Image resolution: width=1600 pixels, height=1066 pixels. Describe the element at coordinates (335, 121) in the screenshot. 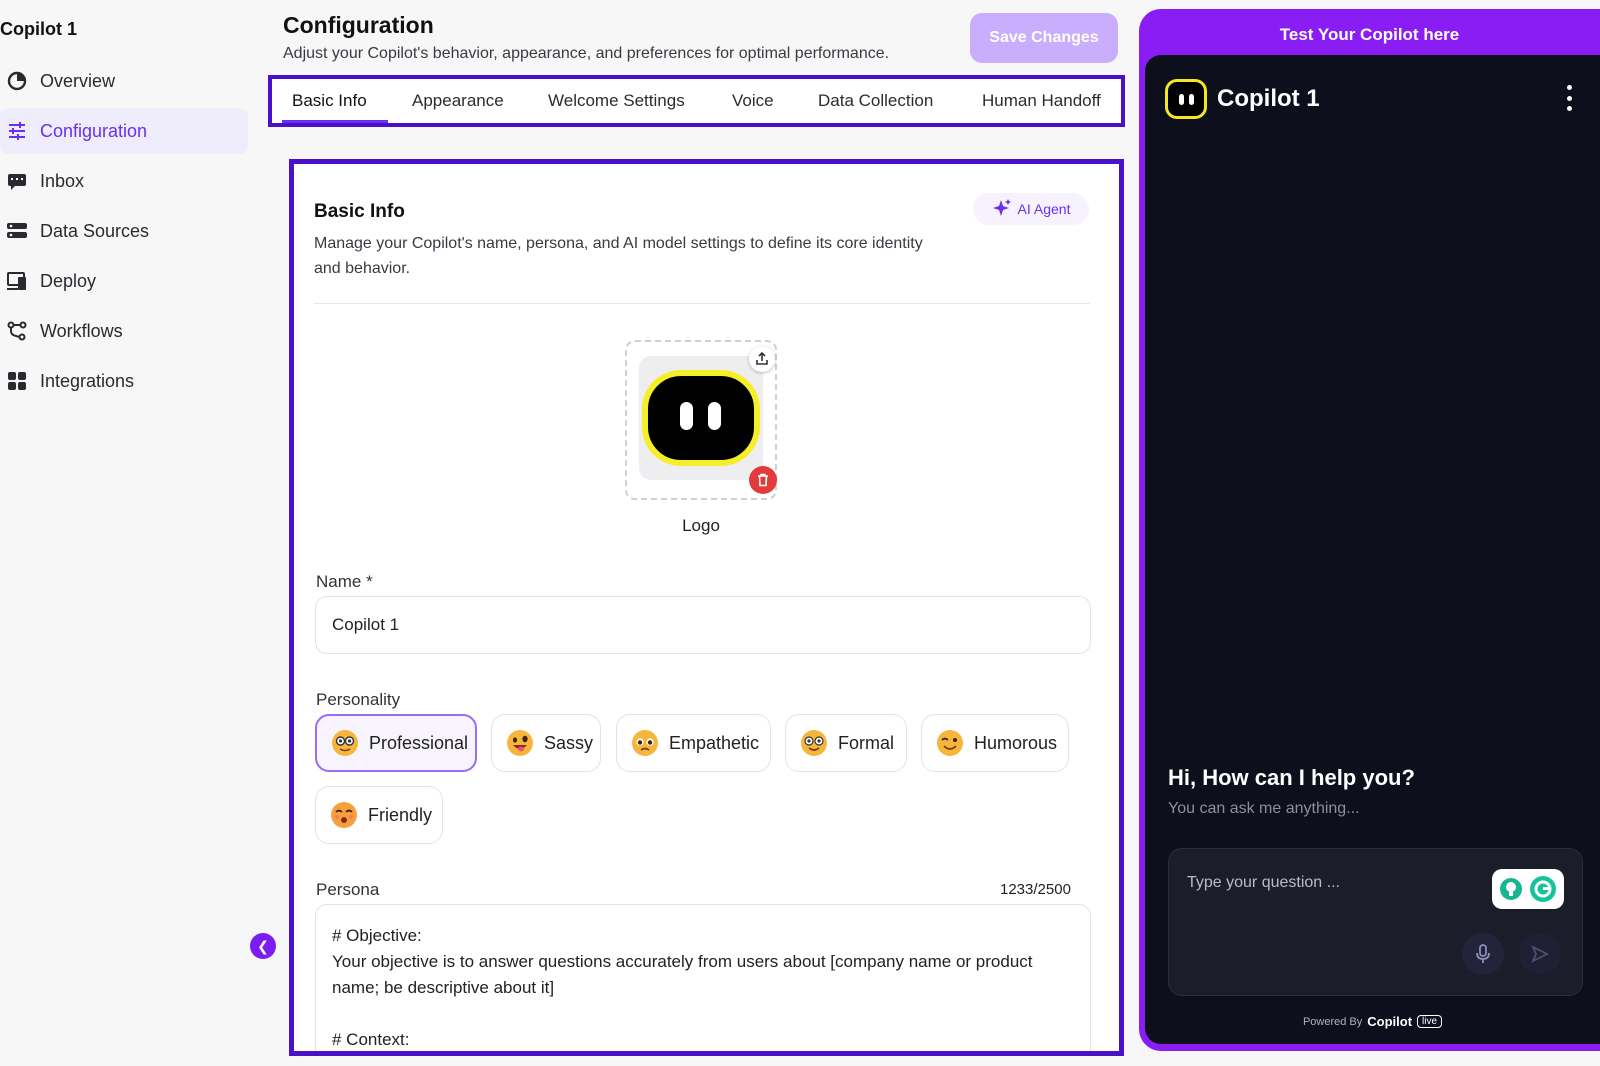

I see `active-tab-indicator` at that location.